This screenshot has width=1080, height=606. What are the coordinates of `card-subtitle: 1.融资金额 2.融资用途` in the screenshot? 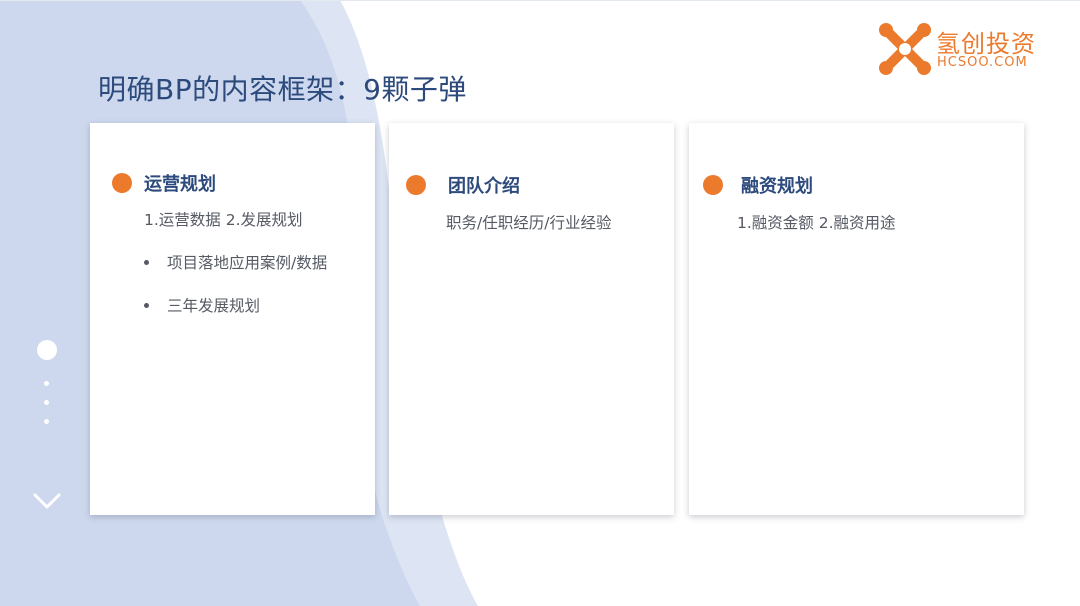 It's located at (816, 223).